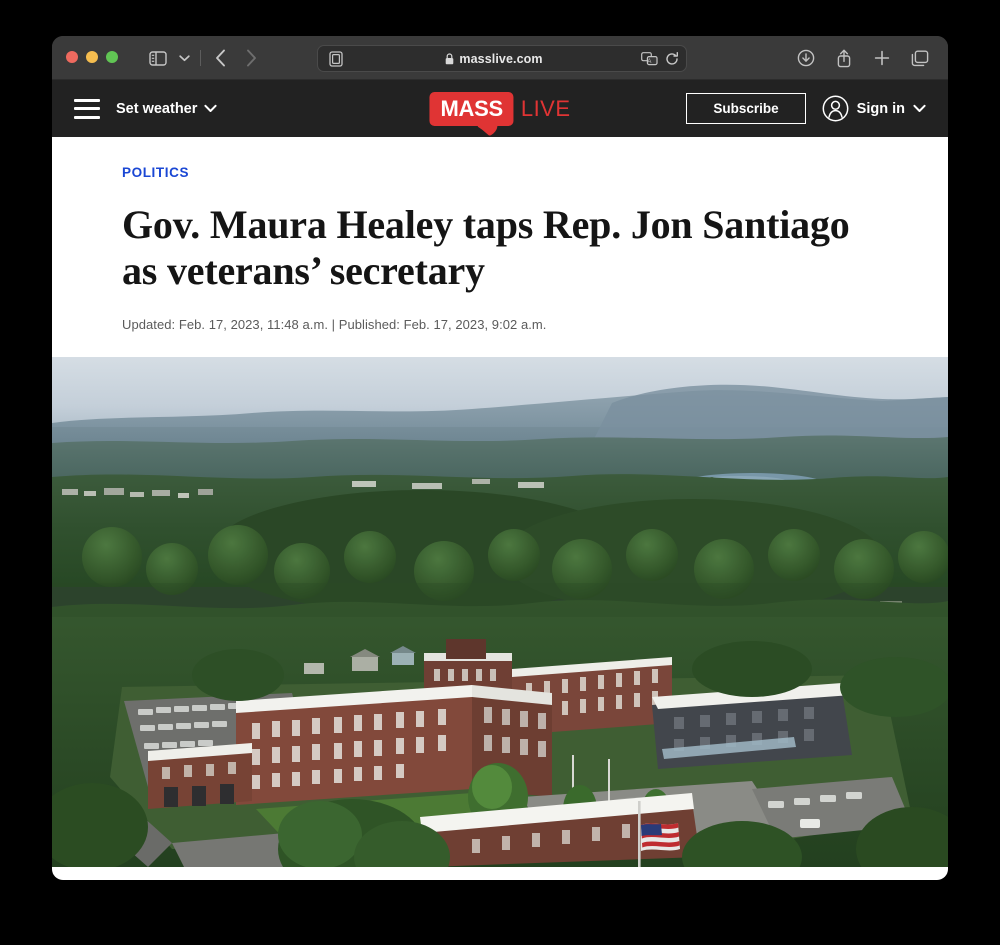  I want to click on lock-icon, so click(449, 58).